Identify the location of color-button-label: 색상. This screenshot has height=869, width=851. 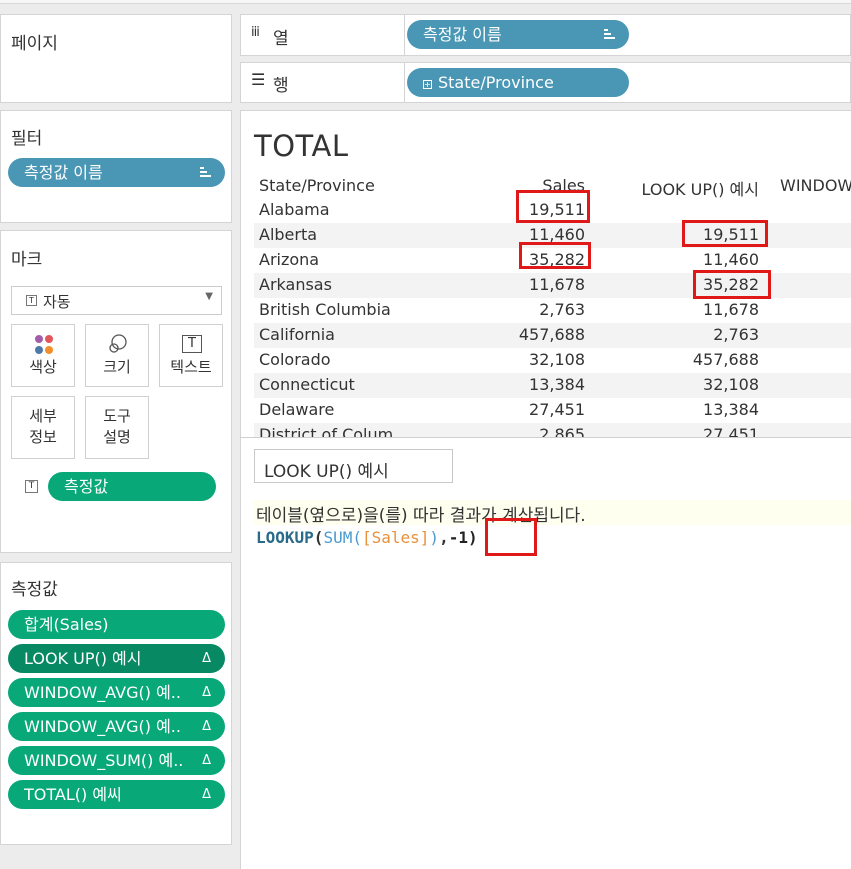
(43, 367).